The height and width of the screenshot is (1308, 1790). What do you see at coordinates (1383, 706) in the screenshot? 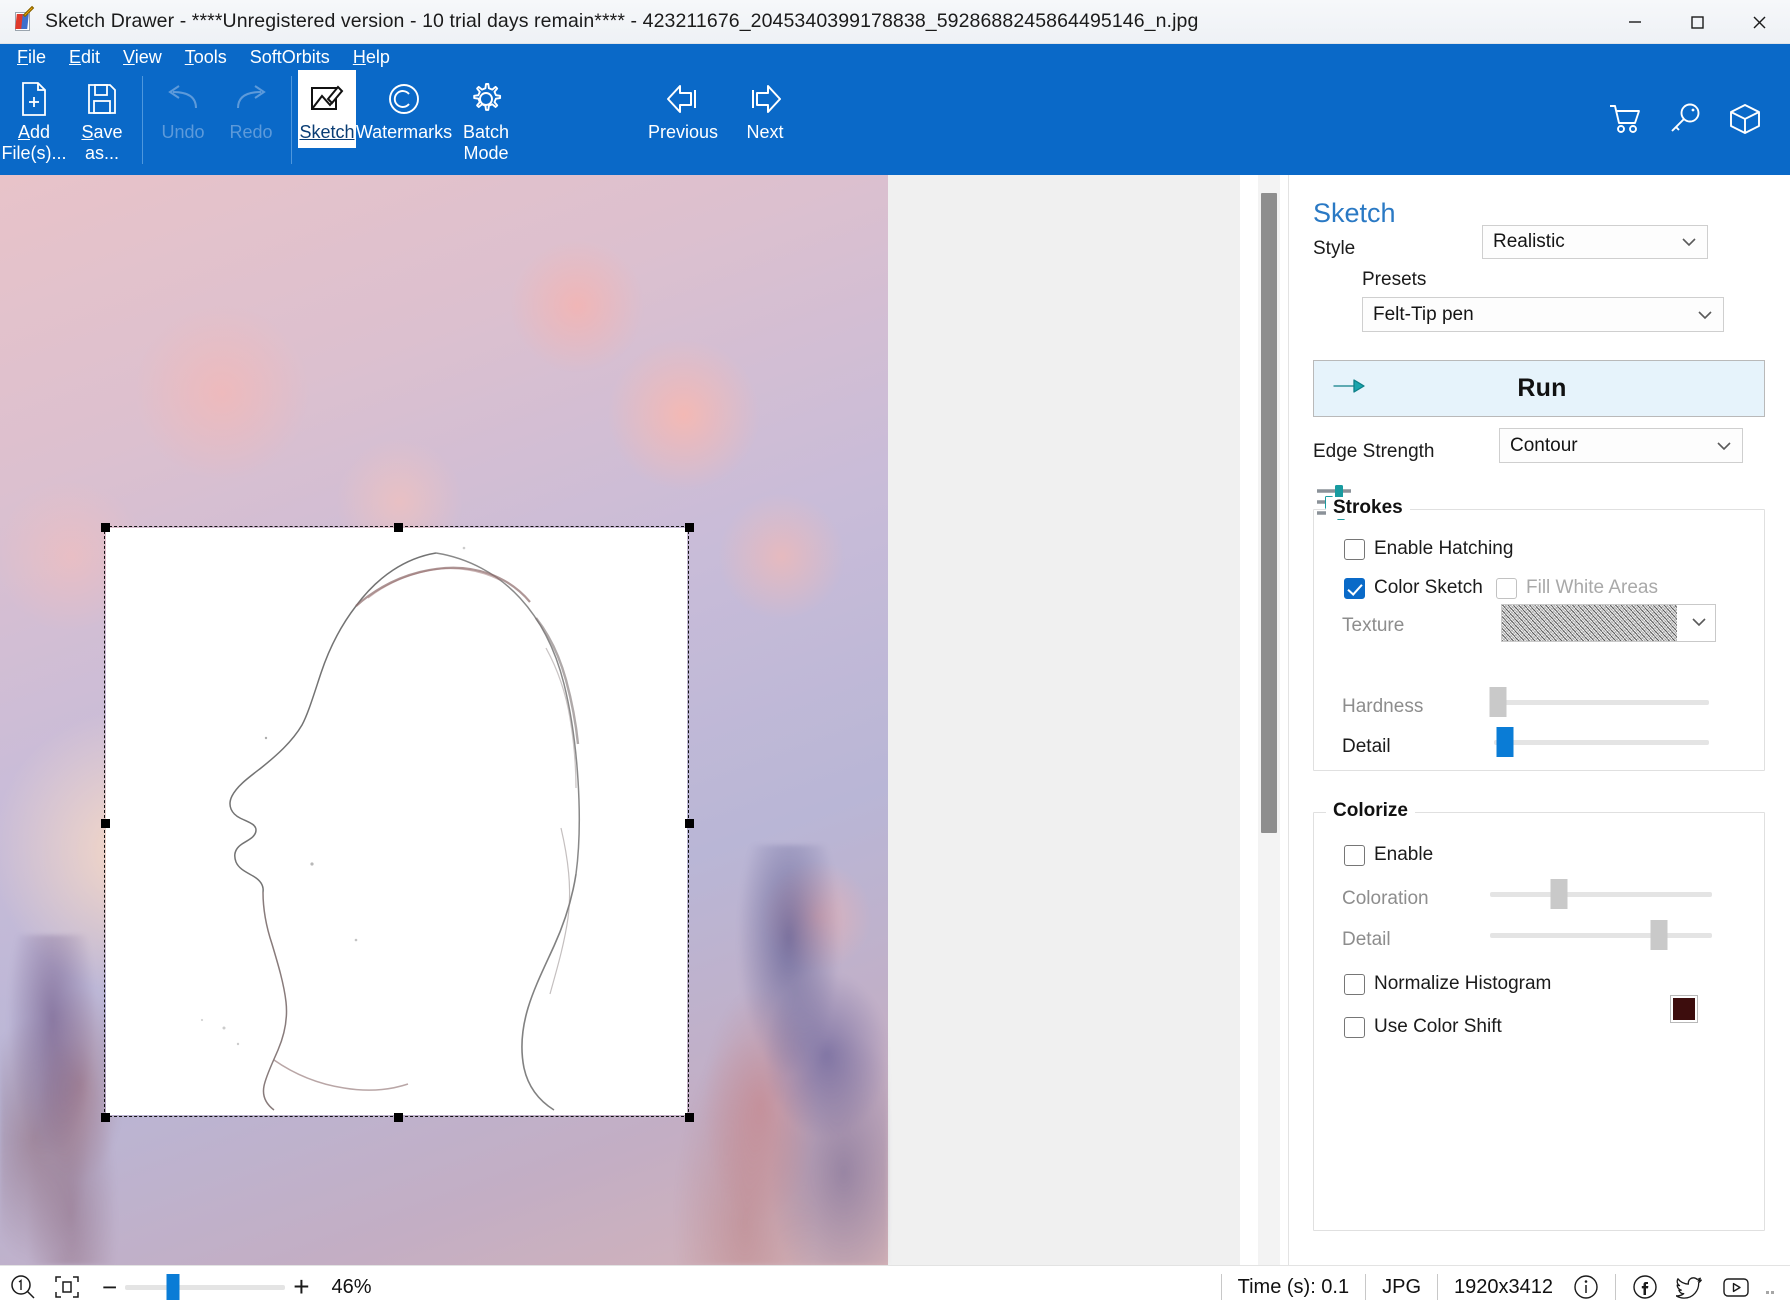
I see `hardness-label: Hardness` at bounding box center [1383, 706].